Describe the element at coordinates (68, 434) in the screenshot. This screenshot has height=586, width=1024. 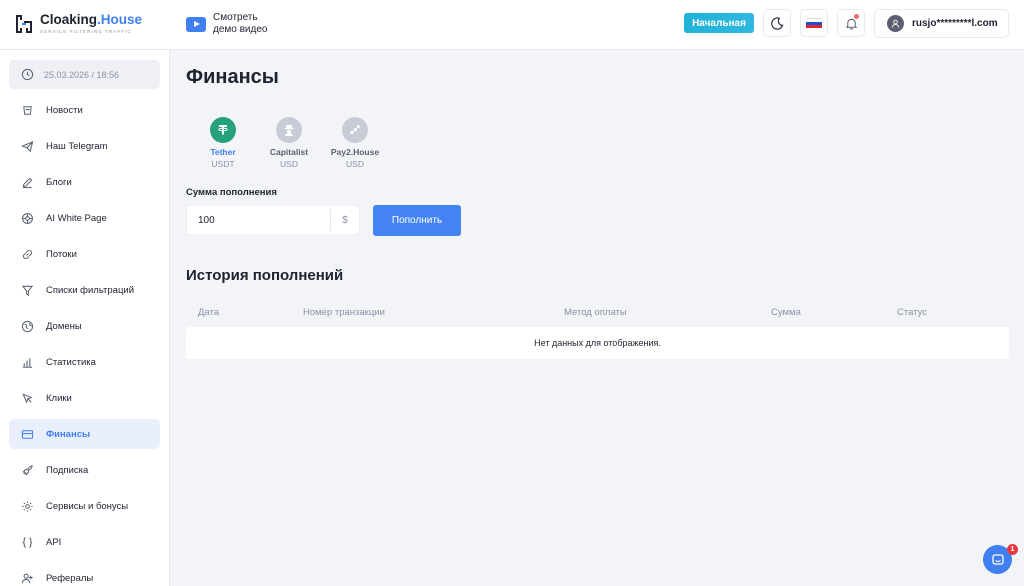
I see `sidebar-item-label: Финансы` at that location.